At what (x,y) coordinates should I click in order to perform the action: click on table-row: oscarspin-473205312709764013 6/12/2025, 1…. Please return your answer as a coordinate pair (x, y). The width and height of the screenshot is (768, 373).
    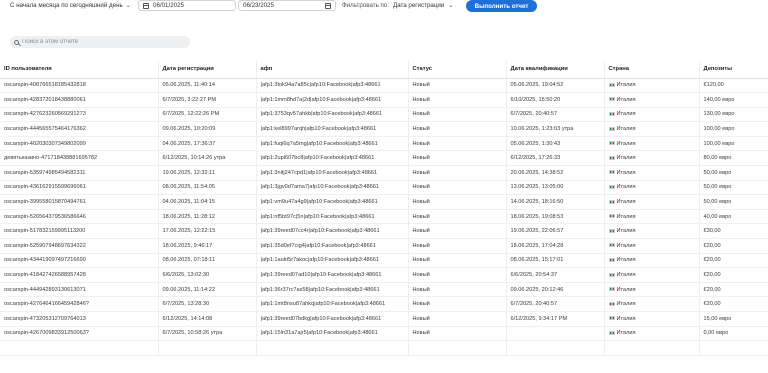
    Looking at the image, I should click on (384, 319).